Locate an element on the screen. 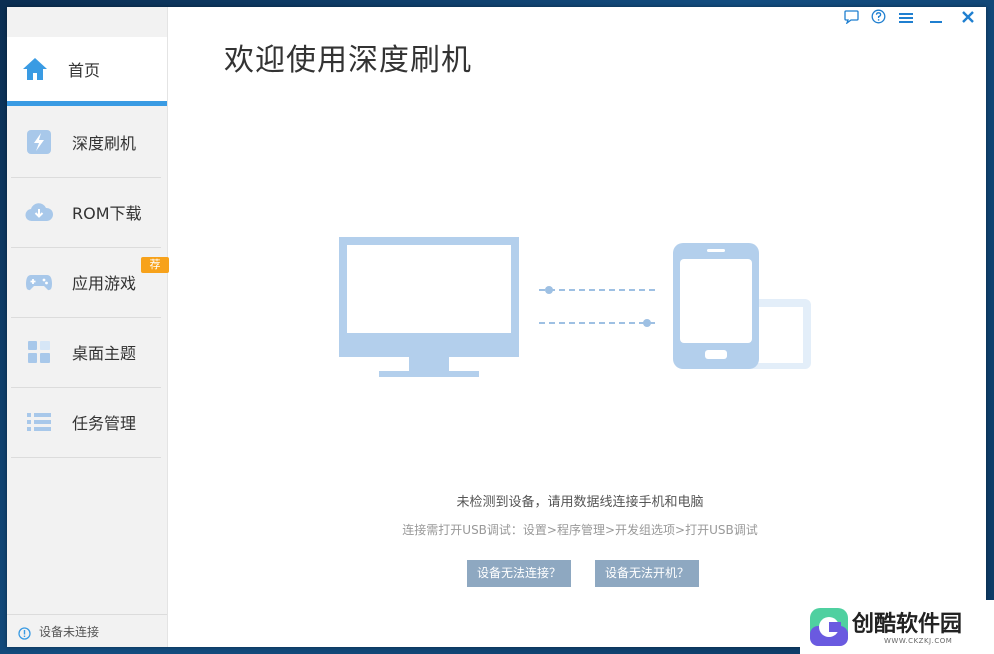 Image resolution: width=994 pixels, height=654 pixels. help-icon is located at coordinates (878, 18).